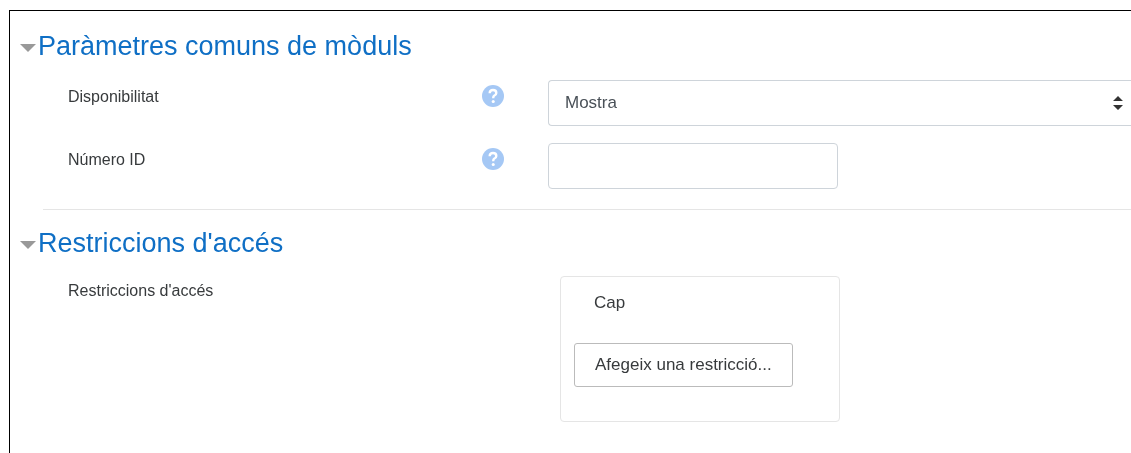 The height and width of the screenshot is (453, 1131). What do you see at coordinates (839, 103) in the screenshot?
I see `availability-select: Mostra` at bounding box center [839, 103].